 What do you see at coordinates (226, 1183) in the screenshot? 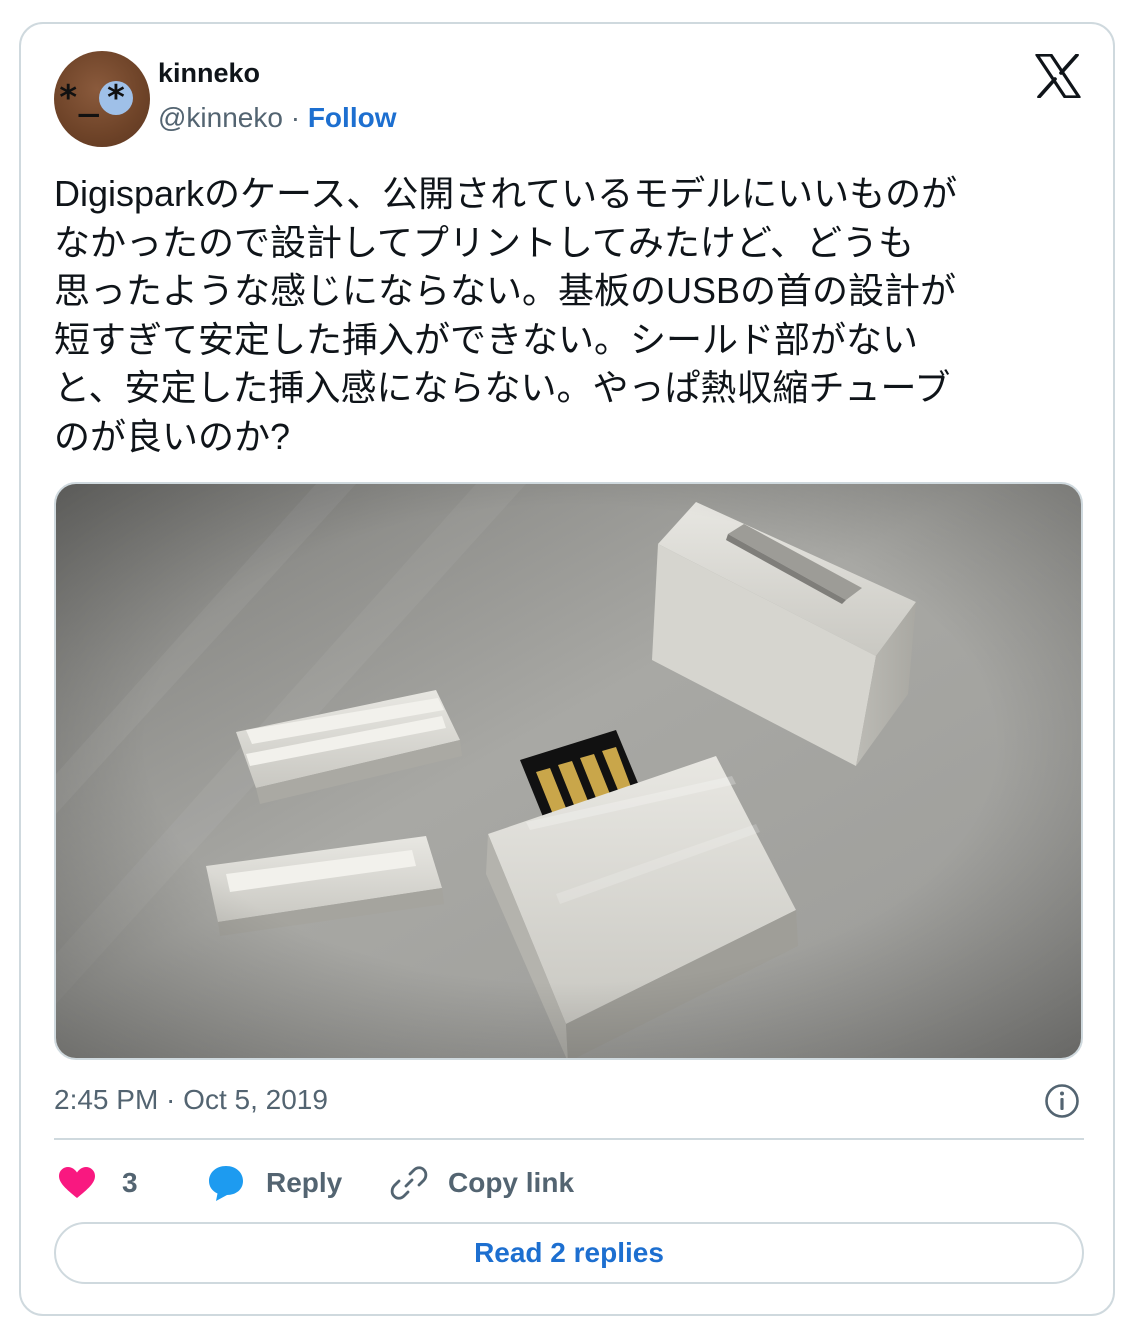
I see `reply-bubble-icon` at bounding box center [226, 1183].